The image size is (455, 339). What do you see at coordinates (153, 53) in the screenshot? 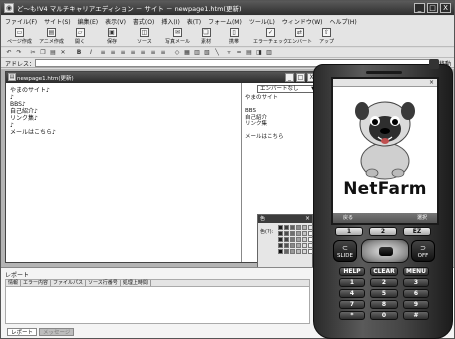
I see `outdent-icon: ≡` at bounding box center [153, 53].